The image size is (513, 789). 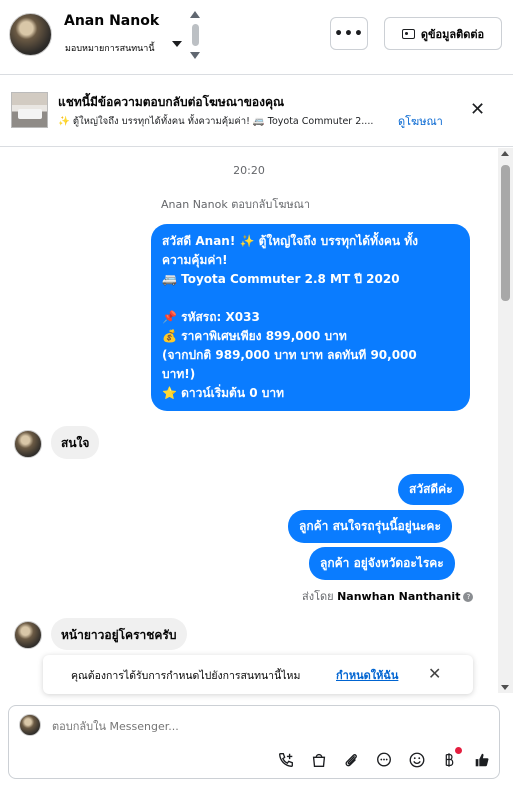 I want to click on view-ad-link: ดูโฆษณา, so click(x=420, y=121).